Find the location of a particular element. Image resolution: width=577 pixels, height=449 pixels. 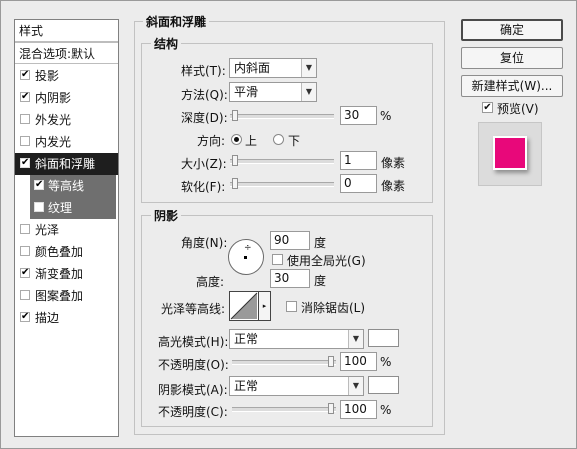

sidebar-item-gradient-overlay: ✔ 渐变叠加 is located at coordinates (66, 274).